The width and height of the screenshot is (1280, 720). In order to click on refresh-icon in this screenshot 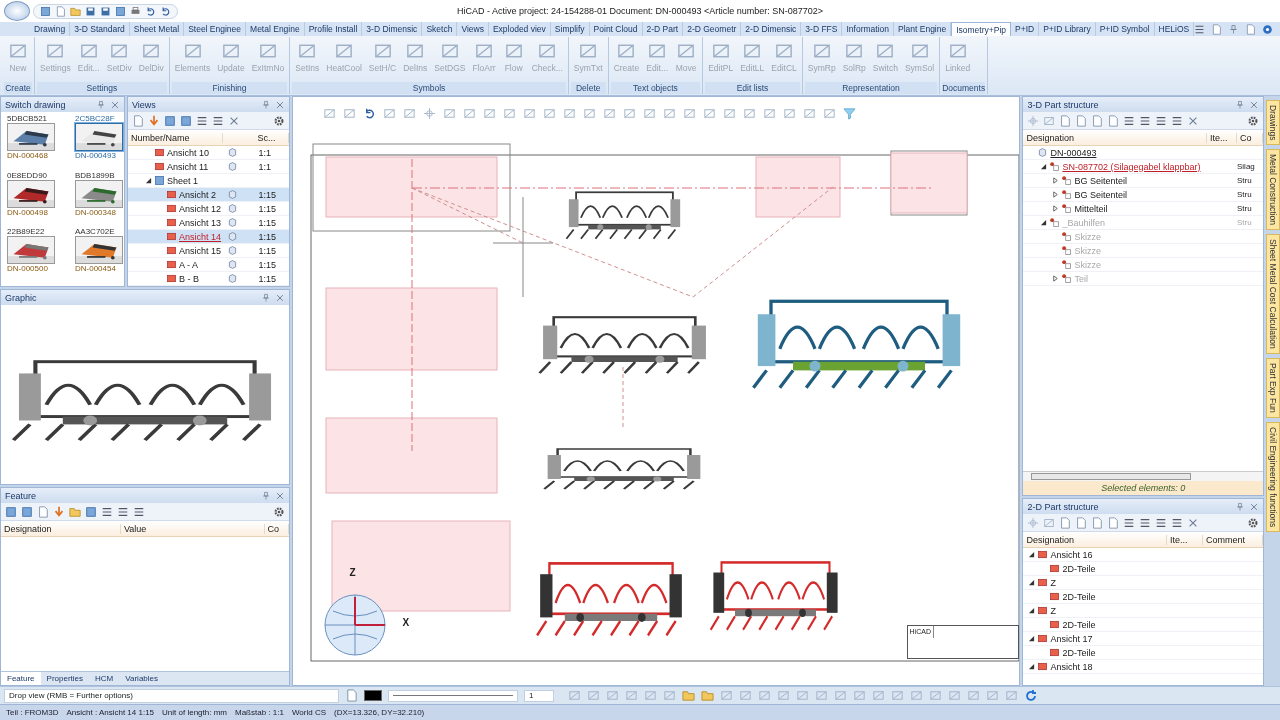, I will do `click(1031, 695)`.